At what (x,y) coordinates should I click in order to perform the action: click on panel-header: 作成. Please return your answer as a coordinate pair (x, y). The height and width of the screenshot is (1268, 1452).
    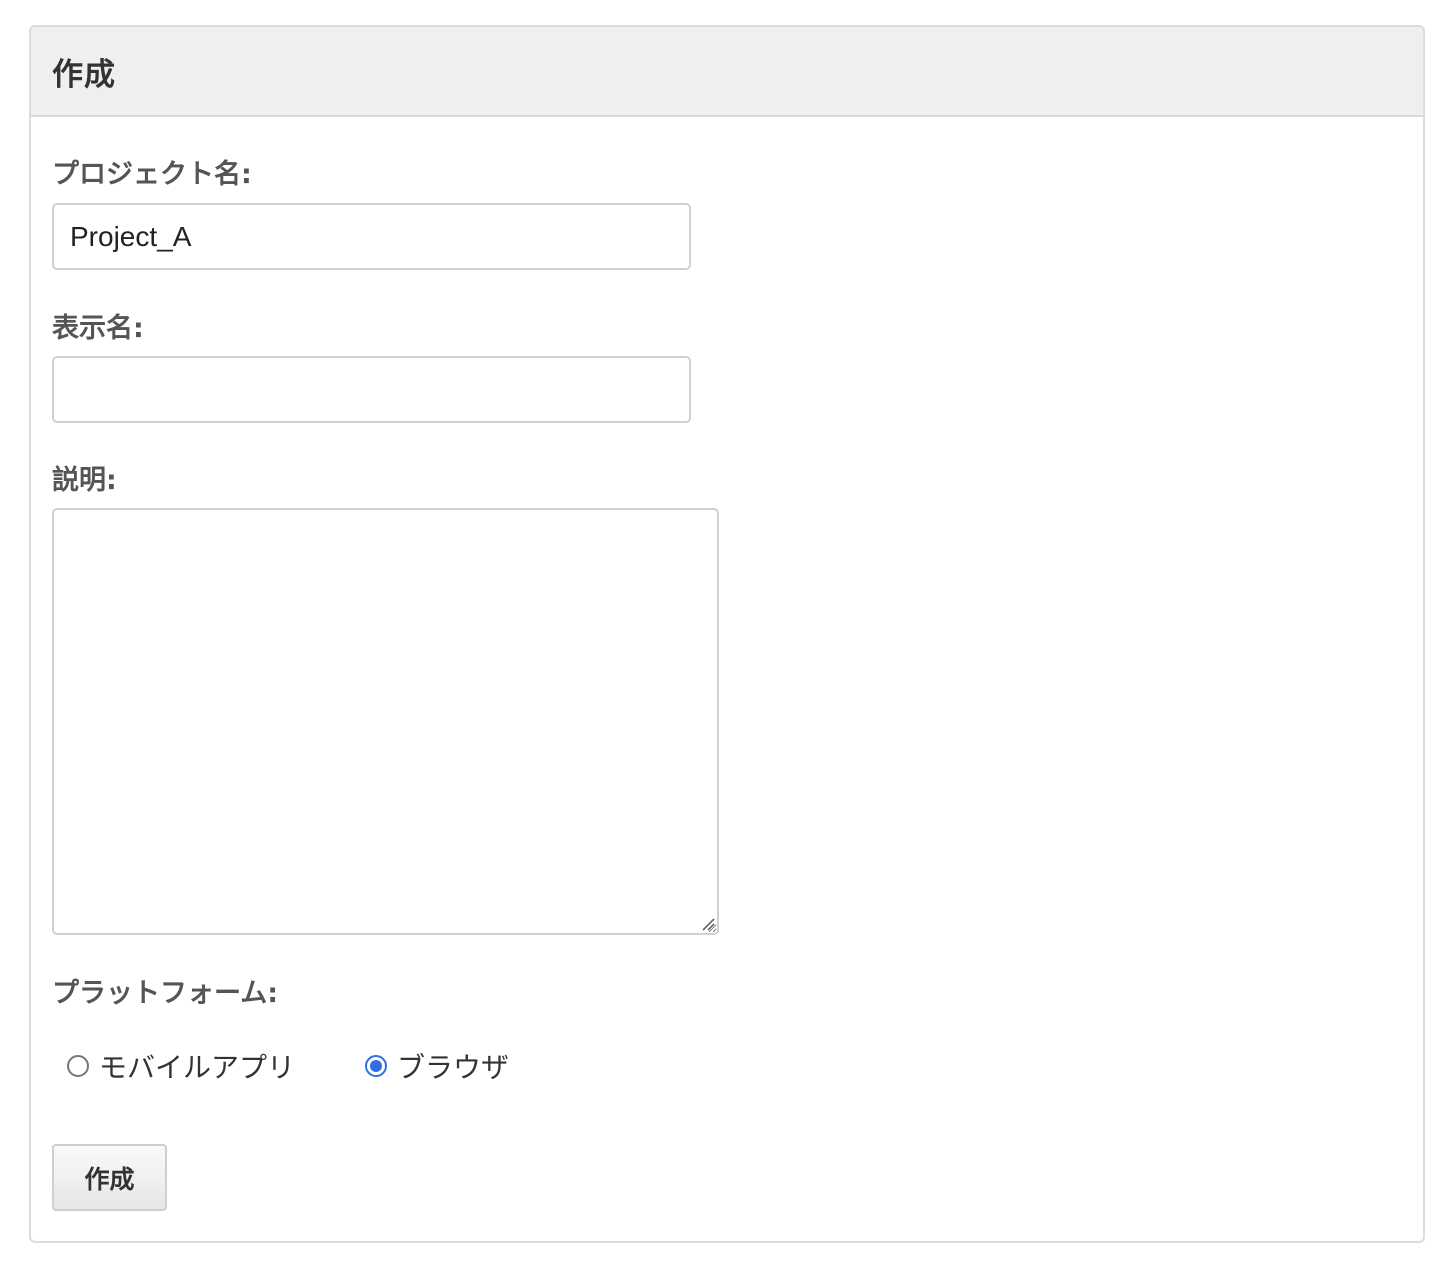
    Looking at the image, I should click on (727, 72).